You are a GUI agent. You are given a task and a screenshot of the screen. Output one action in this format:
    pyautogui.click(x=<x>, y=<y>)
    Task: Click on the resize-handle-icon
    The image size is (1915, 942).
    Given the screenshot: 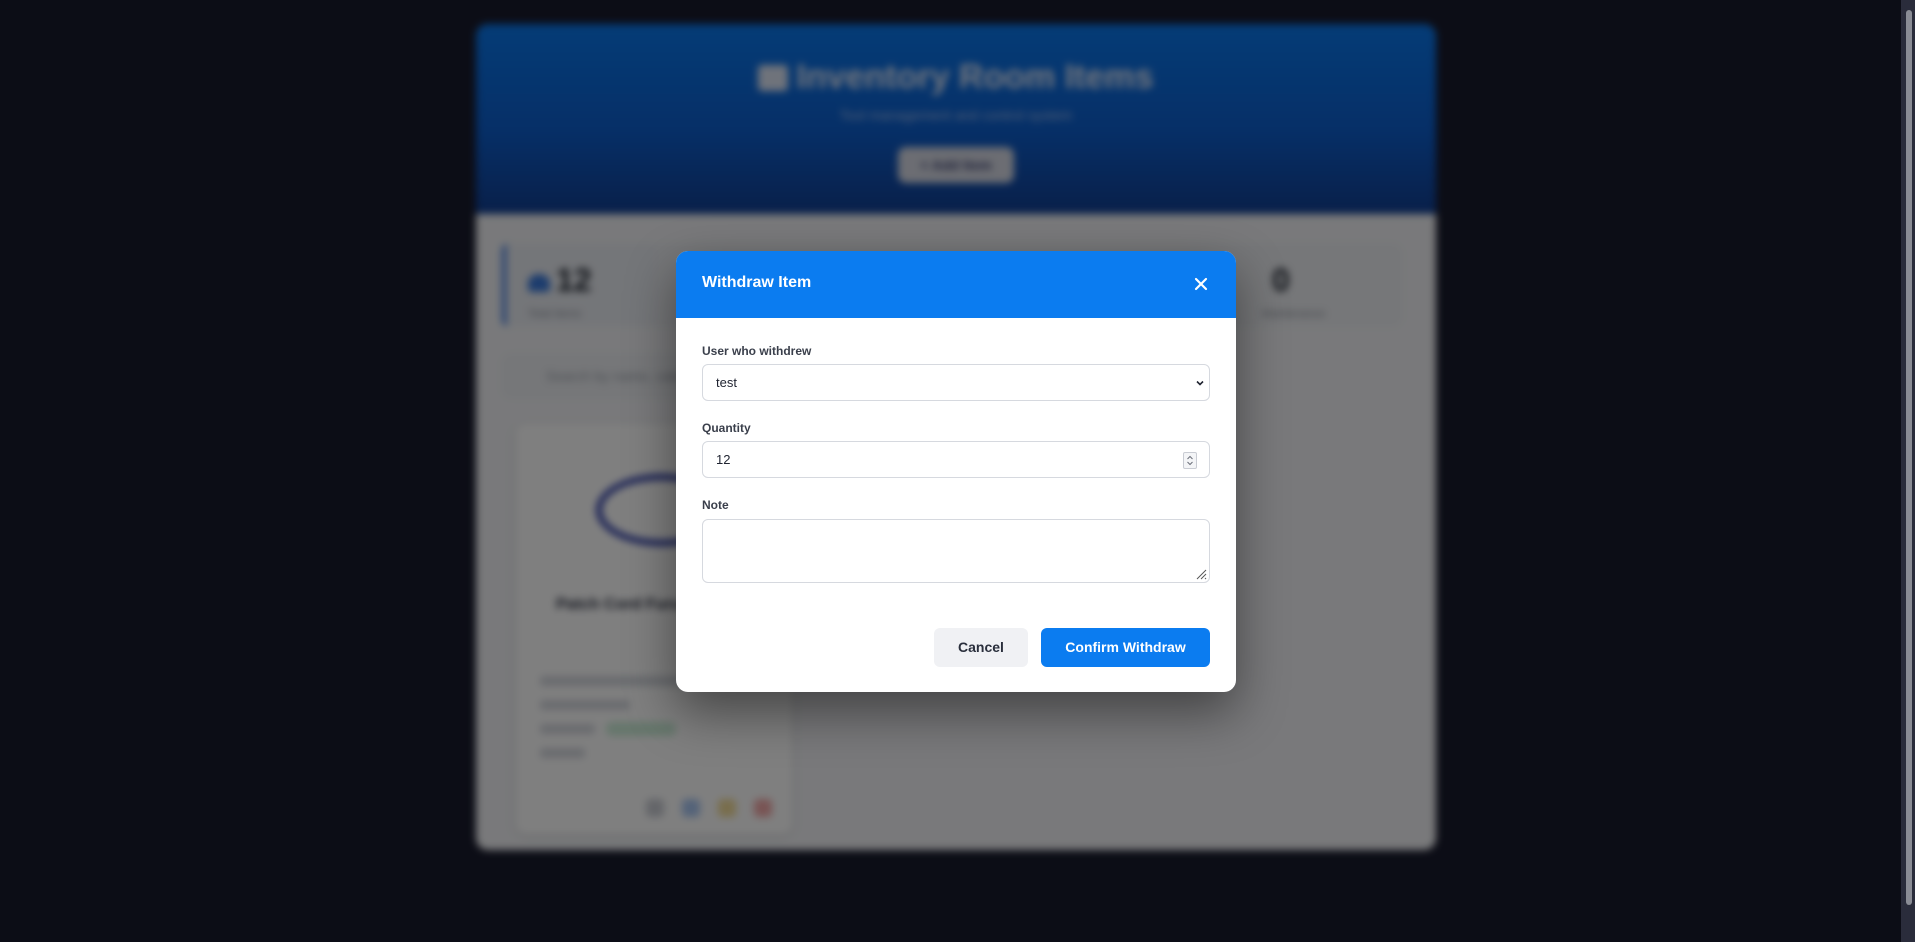 What is the action you would take?
    pyautogui.click(x=1201, y=574)
    